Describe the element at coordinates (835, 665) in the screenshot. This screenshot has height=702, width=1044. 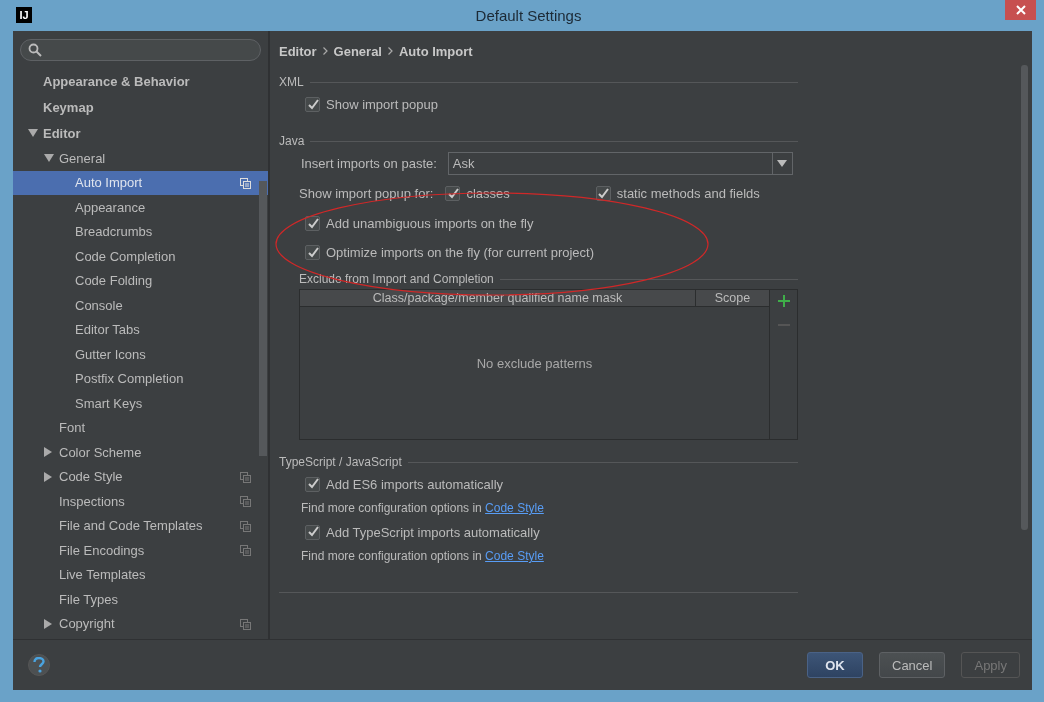
I see `dialog-button: OK` at that location.